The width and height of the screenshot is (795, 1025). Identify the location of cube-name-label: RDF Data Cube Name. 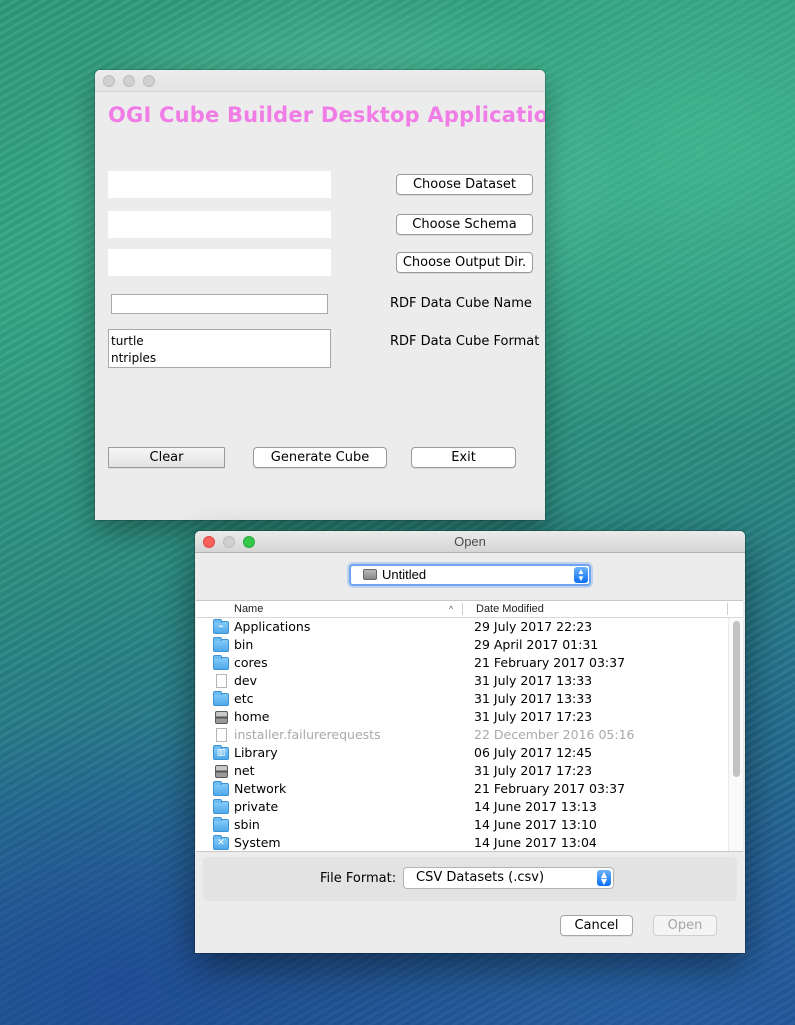
(461, 303).